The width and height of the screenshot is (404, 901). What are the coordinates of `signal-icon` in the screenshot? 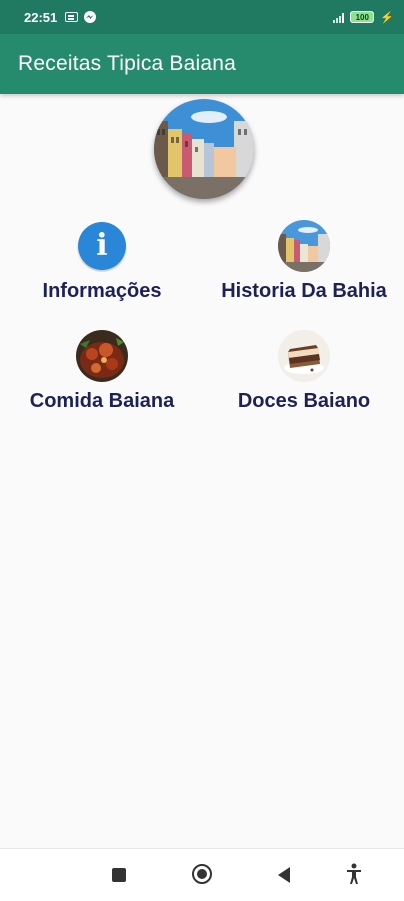 It's located at (339, 17).